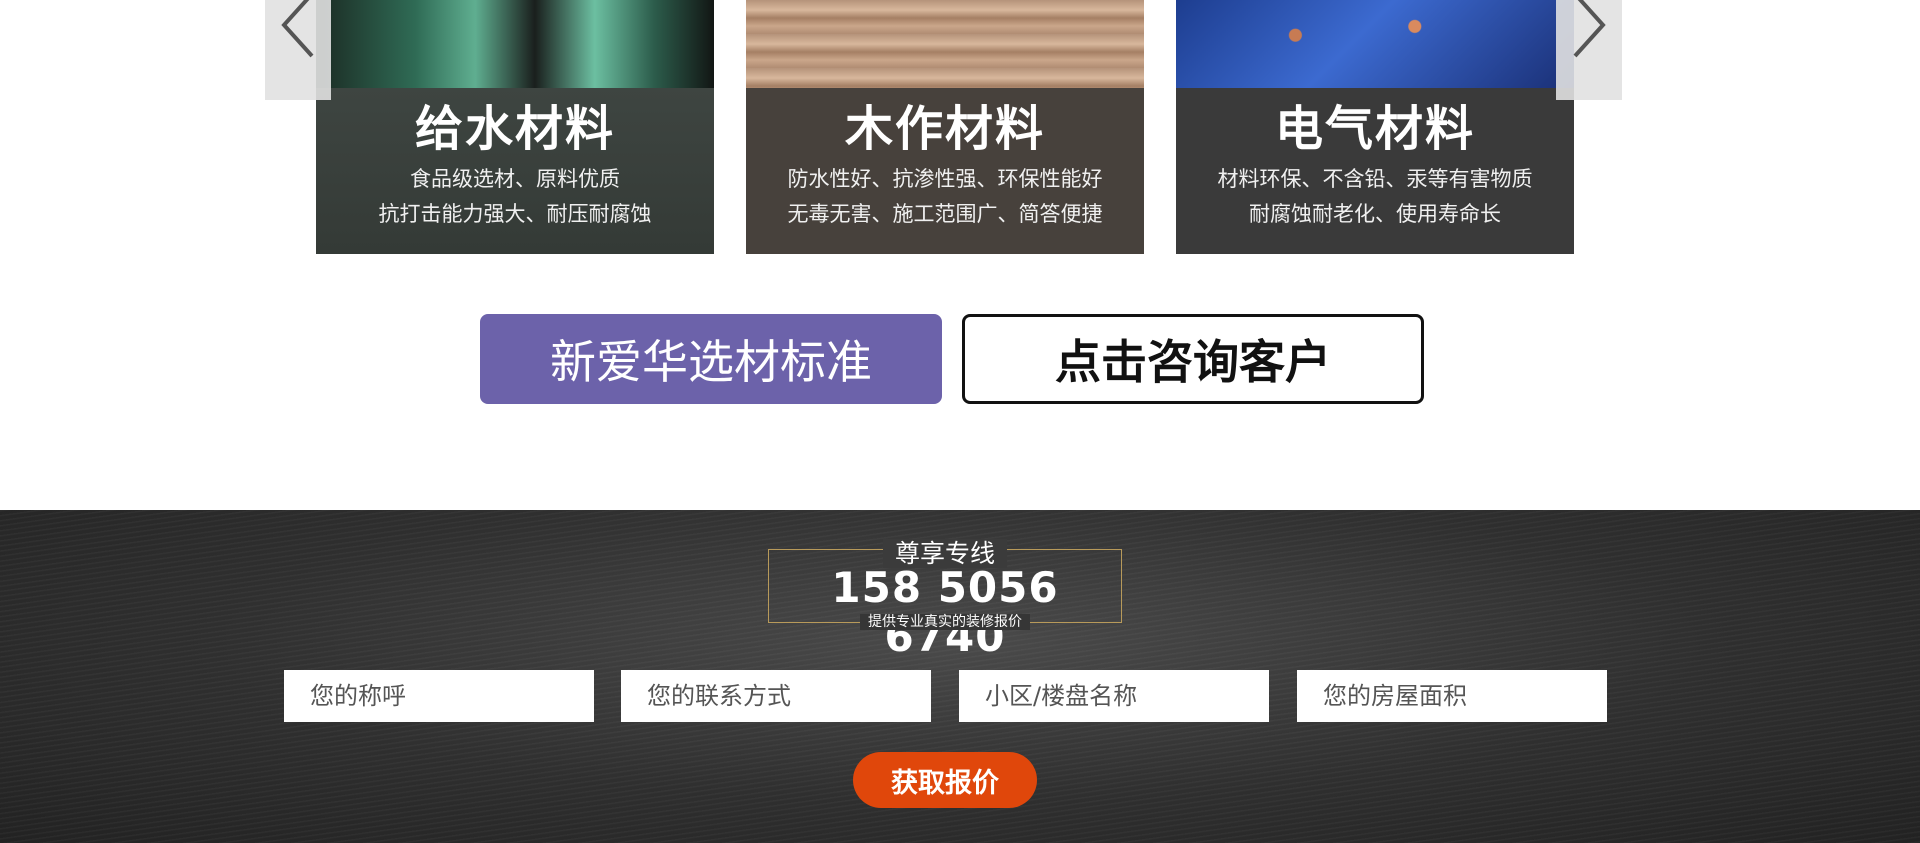  I want to click on hotline-box: 尊享专线 158 5056 6740 提供专业真实的装修报价, so click(945, 600).